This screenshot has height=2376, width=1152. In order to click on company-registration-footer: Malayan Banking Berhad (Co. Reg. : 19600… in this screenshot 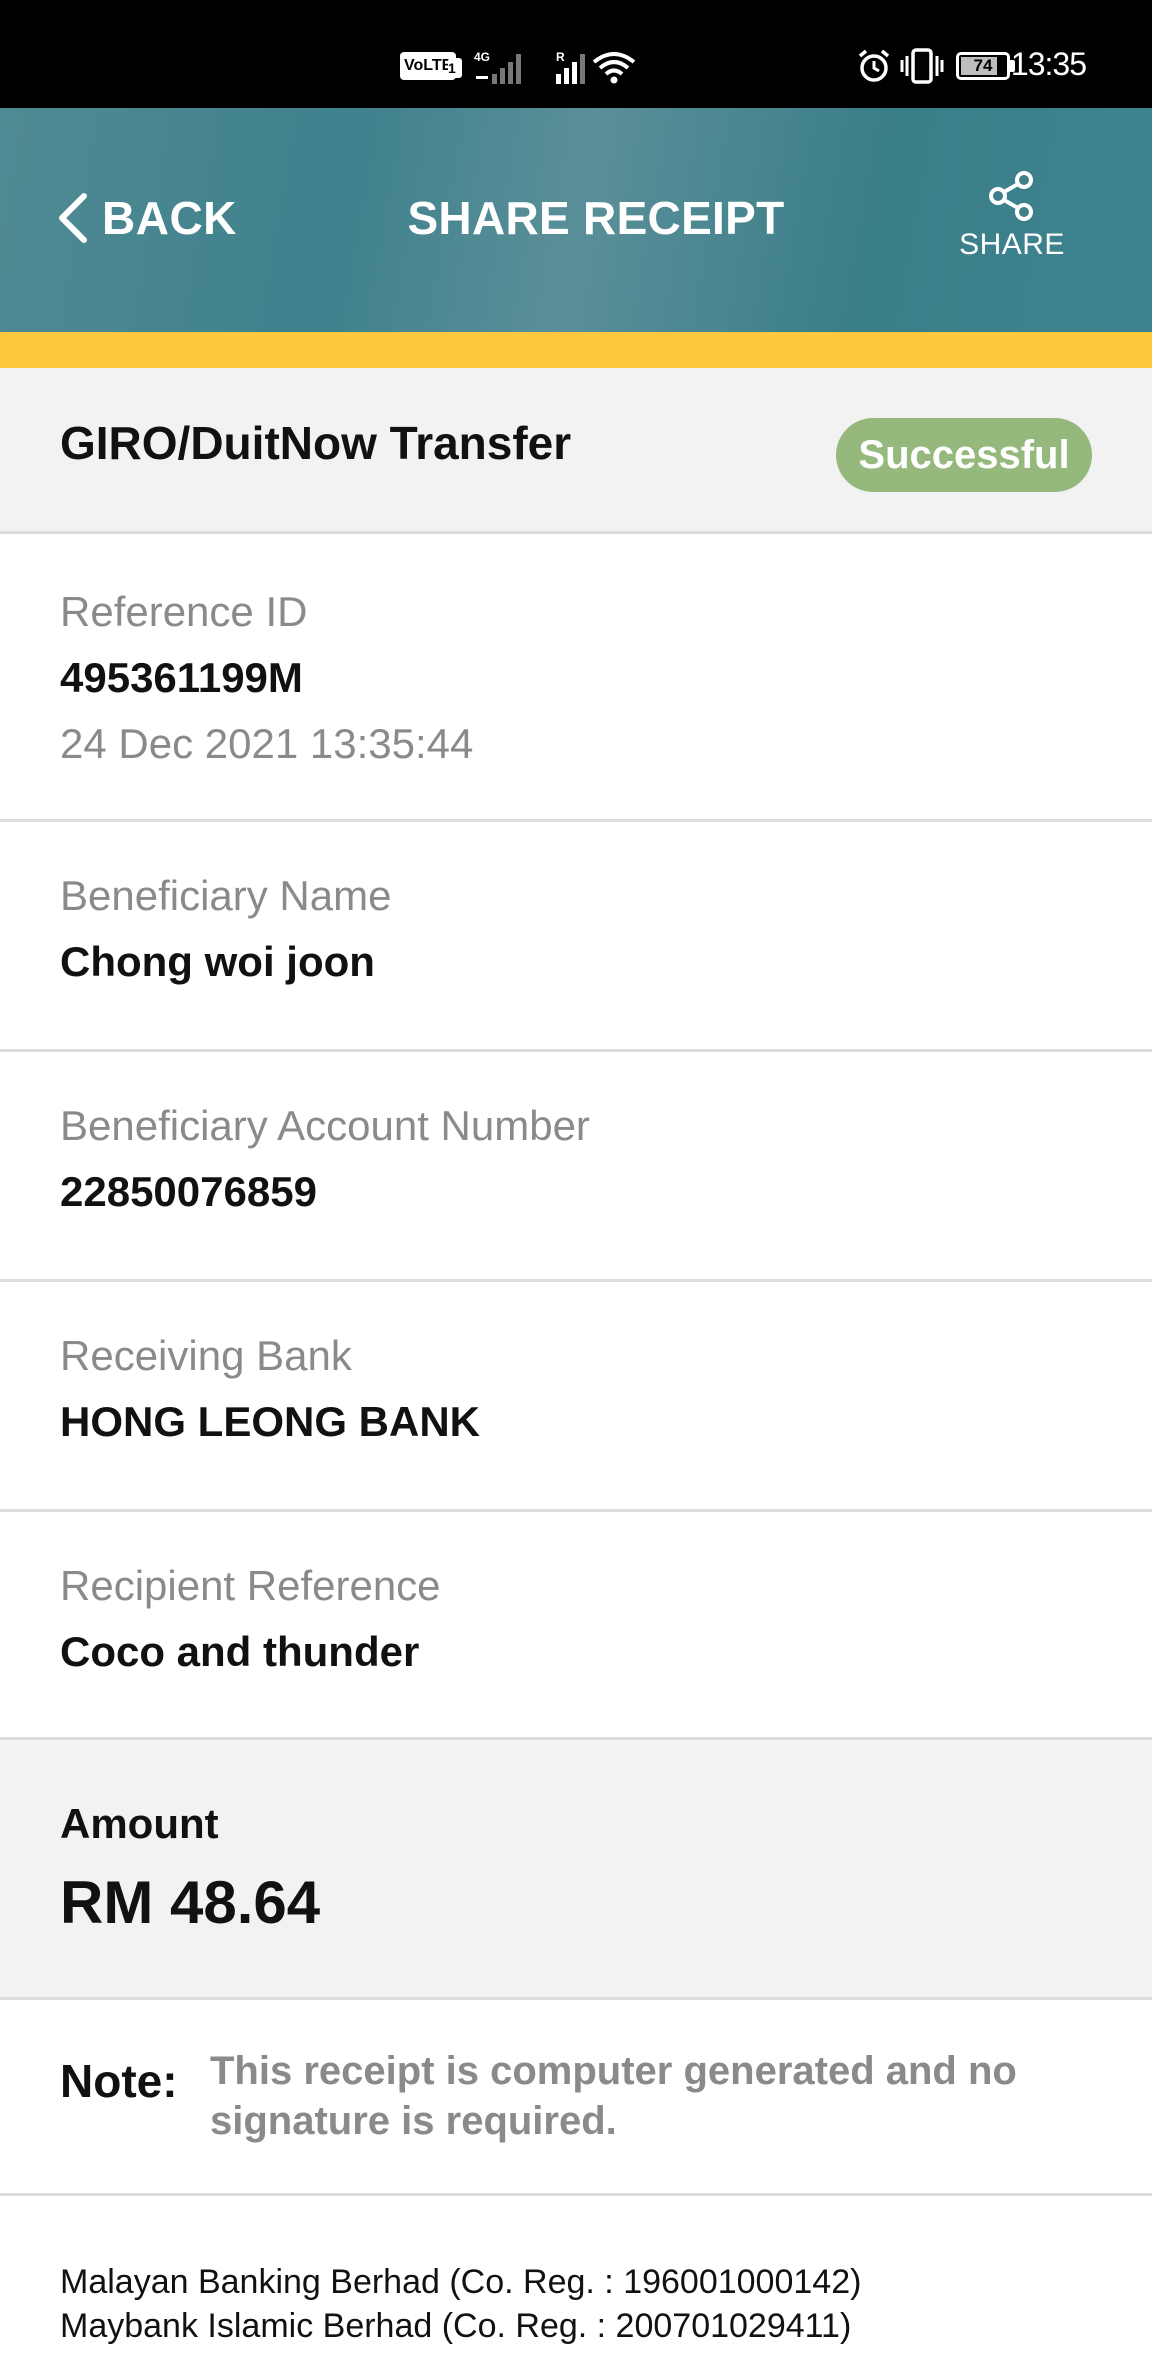, I will do `click(460, 2304)`.